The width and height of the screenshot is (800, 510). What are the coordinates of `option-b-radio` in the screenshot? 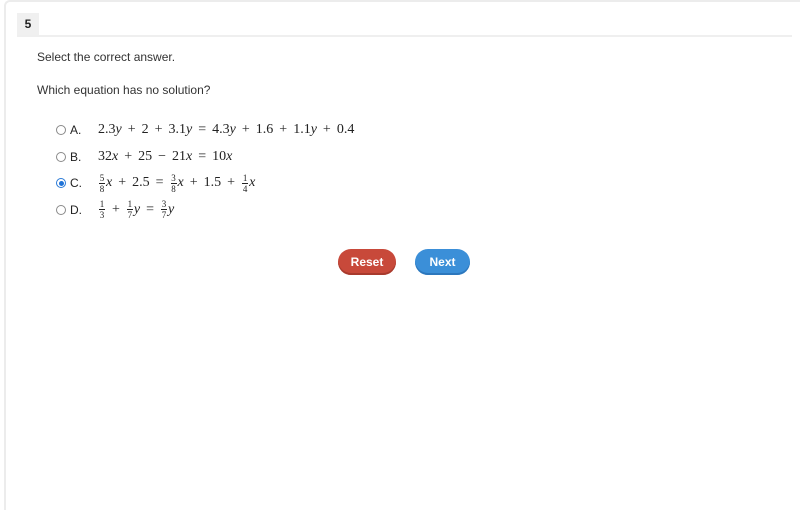 It's located at (61, 156).